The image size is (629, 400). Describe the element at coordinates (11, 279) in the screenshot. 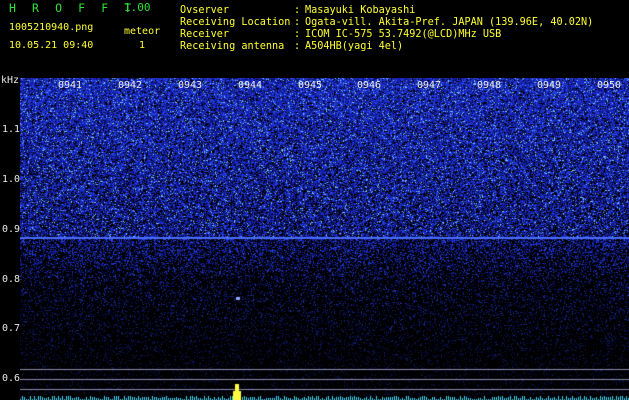

I see `y-tick-0.8: 0.8` at that location.